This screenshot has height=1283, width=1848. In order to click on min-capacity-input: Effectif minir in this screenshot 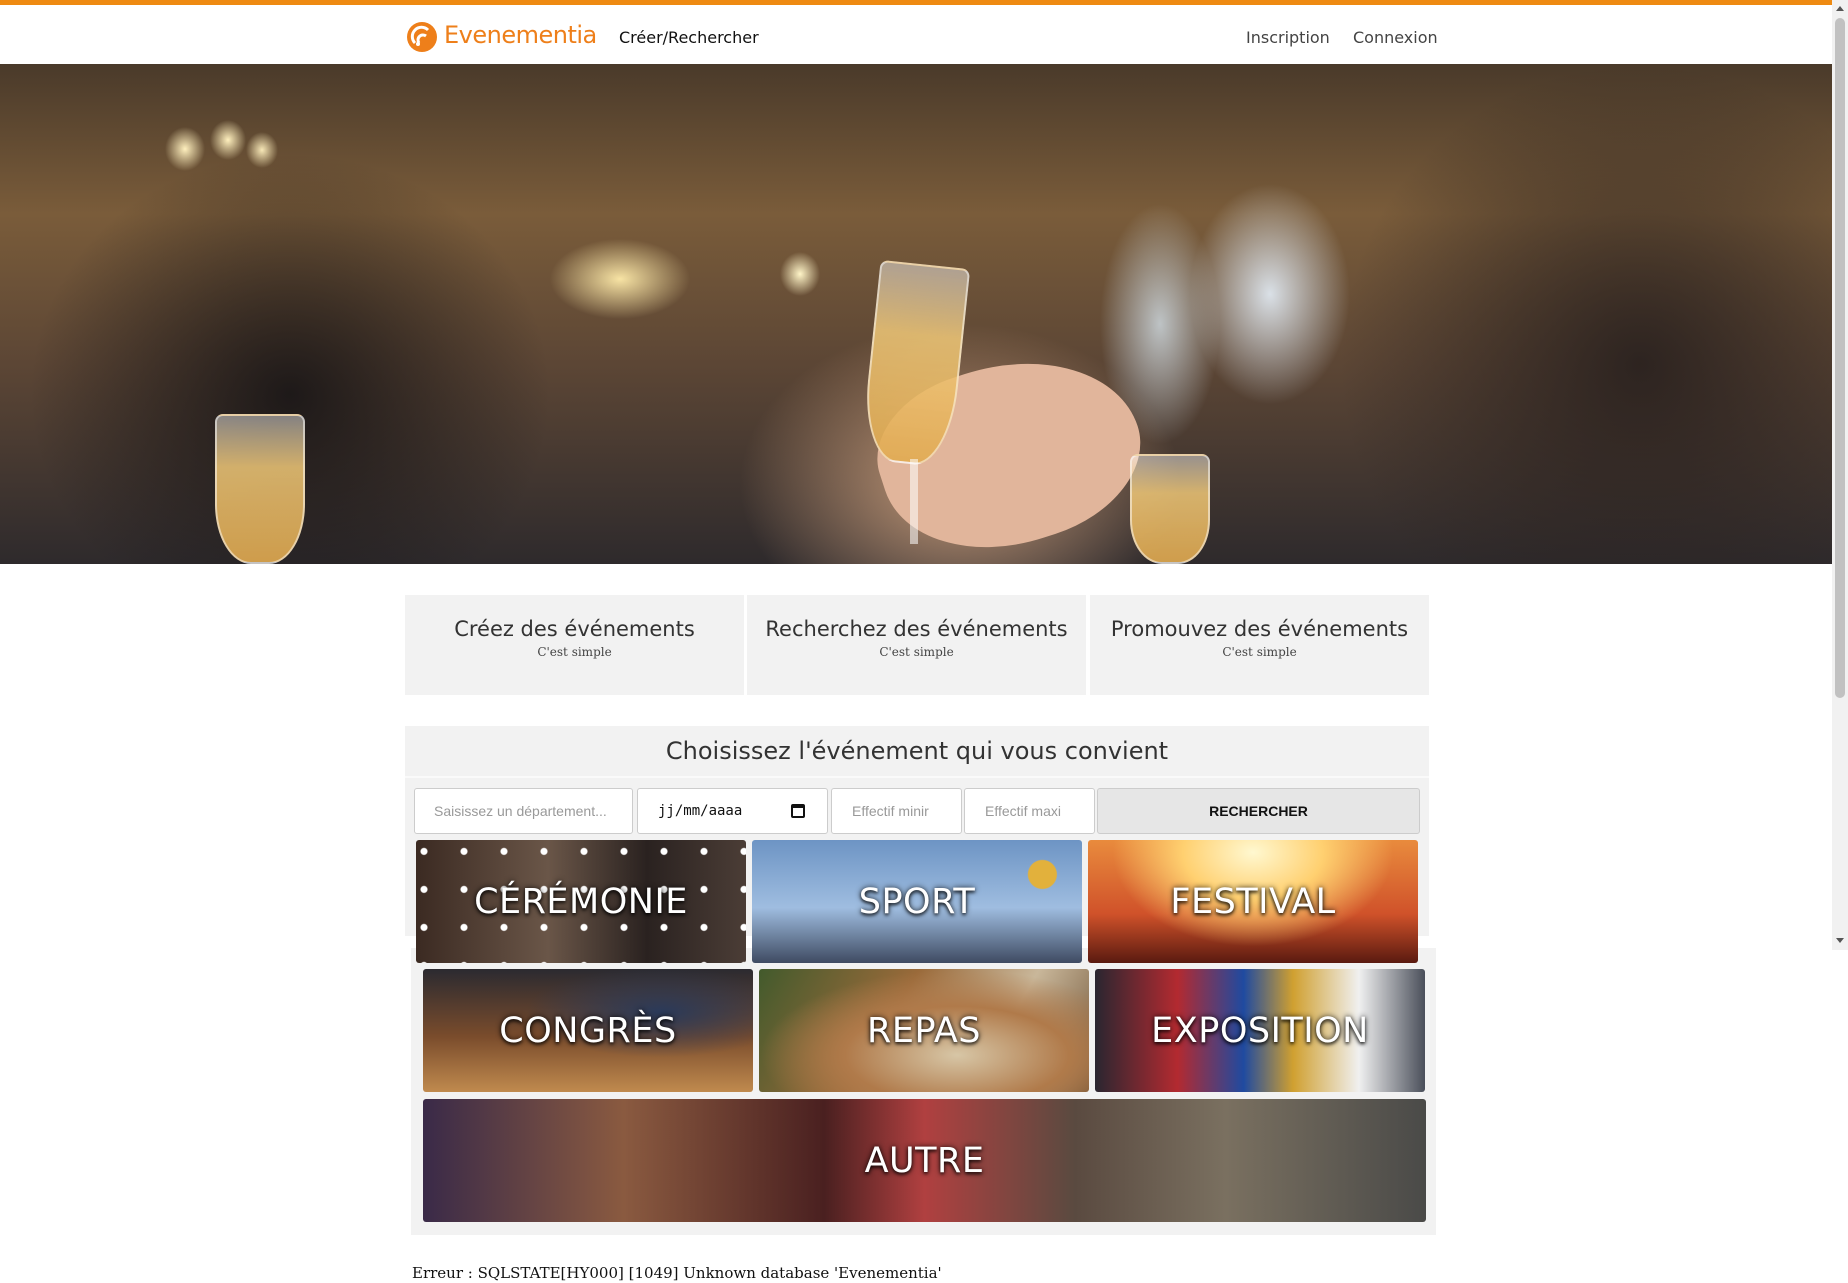, I will do `click(896, 811)`.